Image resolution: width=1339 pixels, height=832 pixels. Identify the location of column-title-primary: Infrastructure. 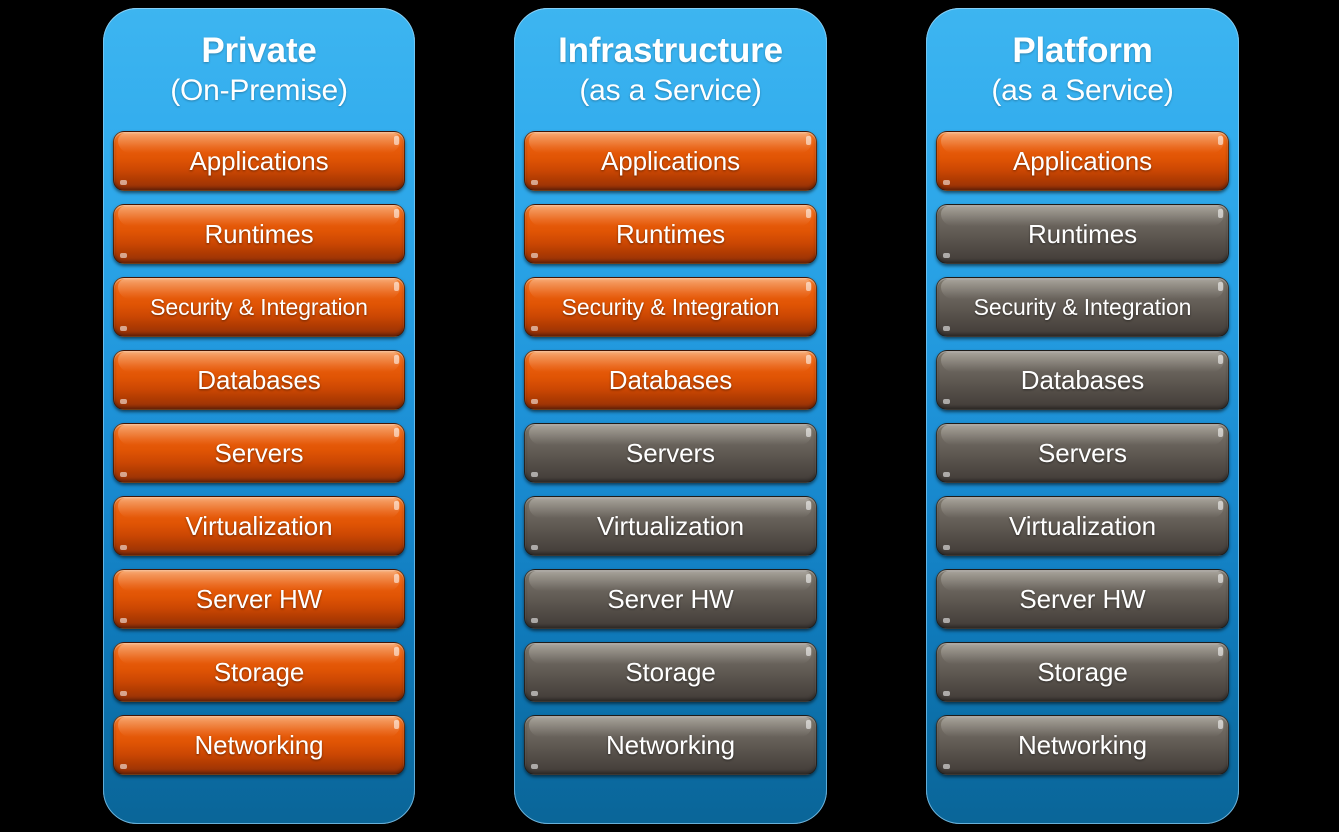
(670, 50).